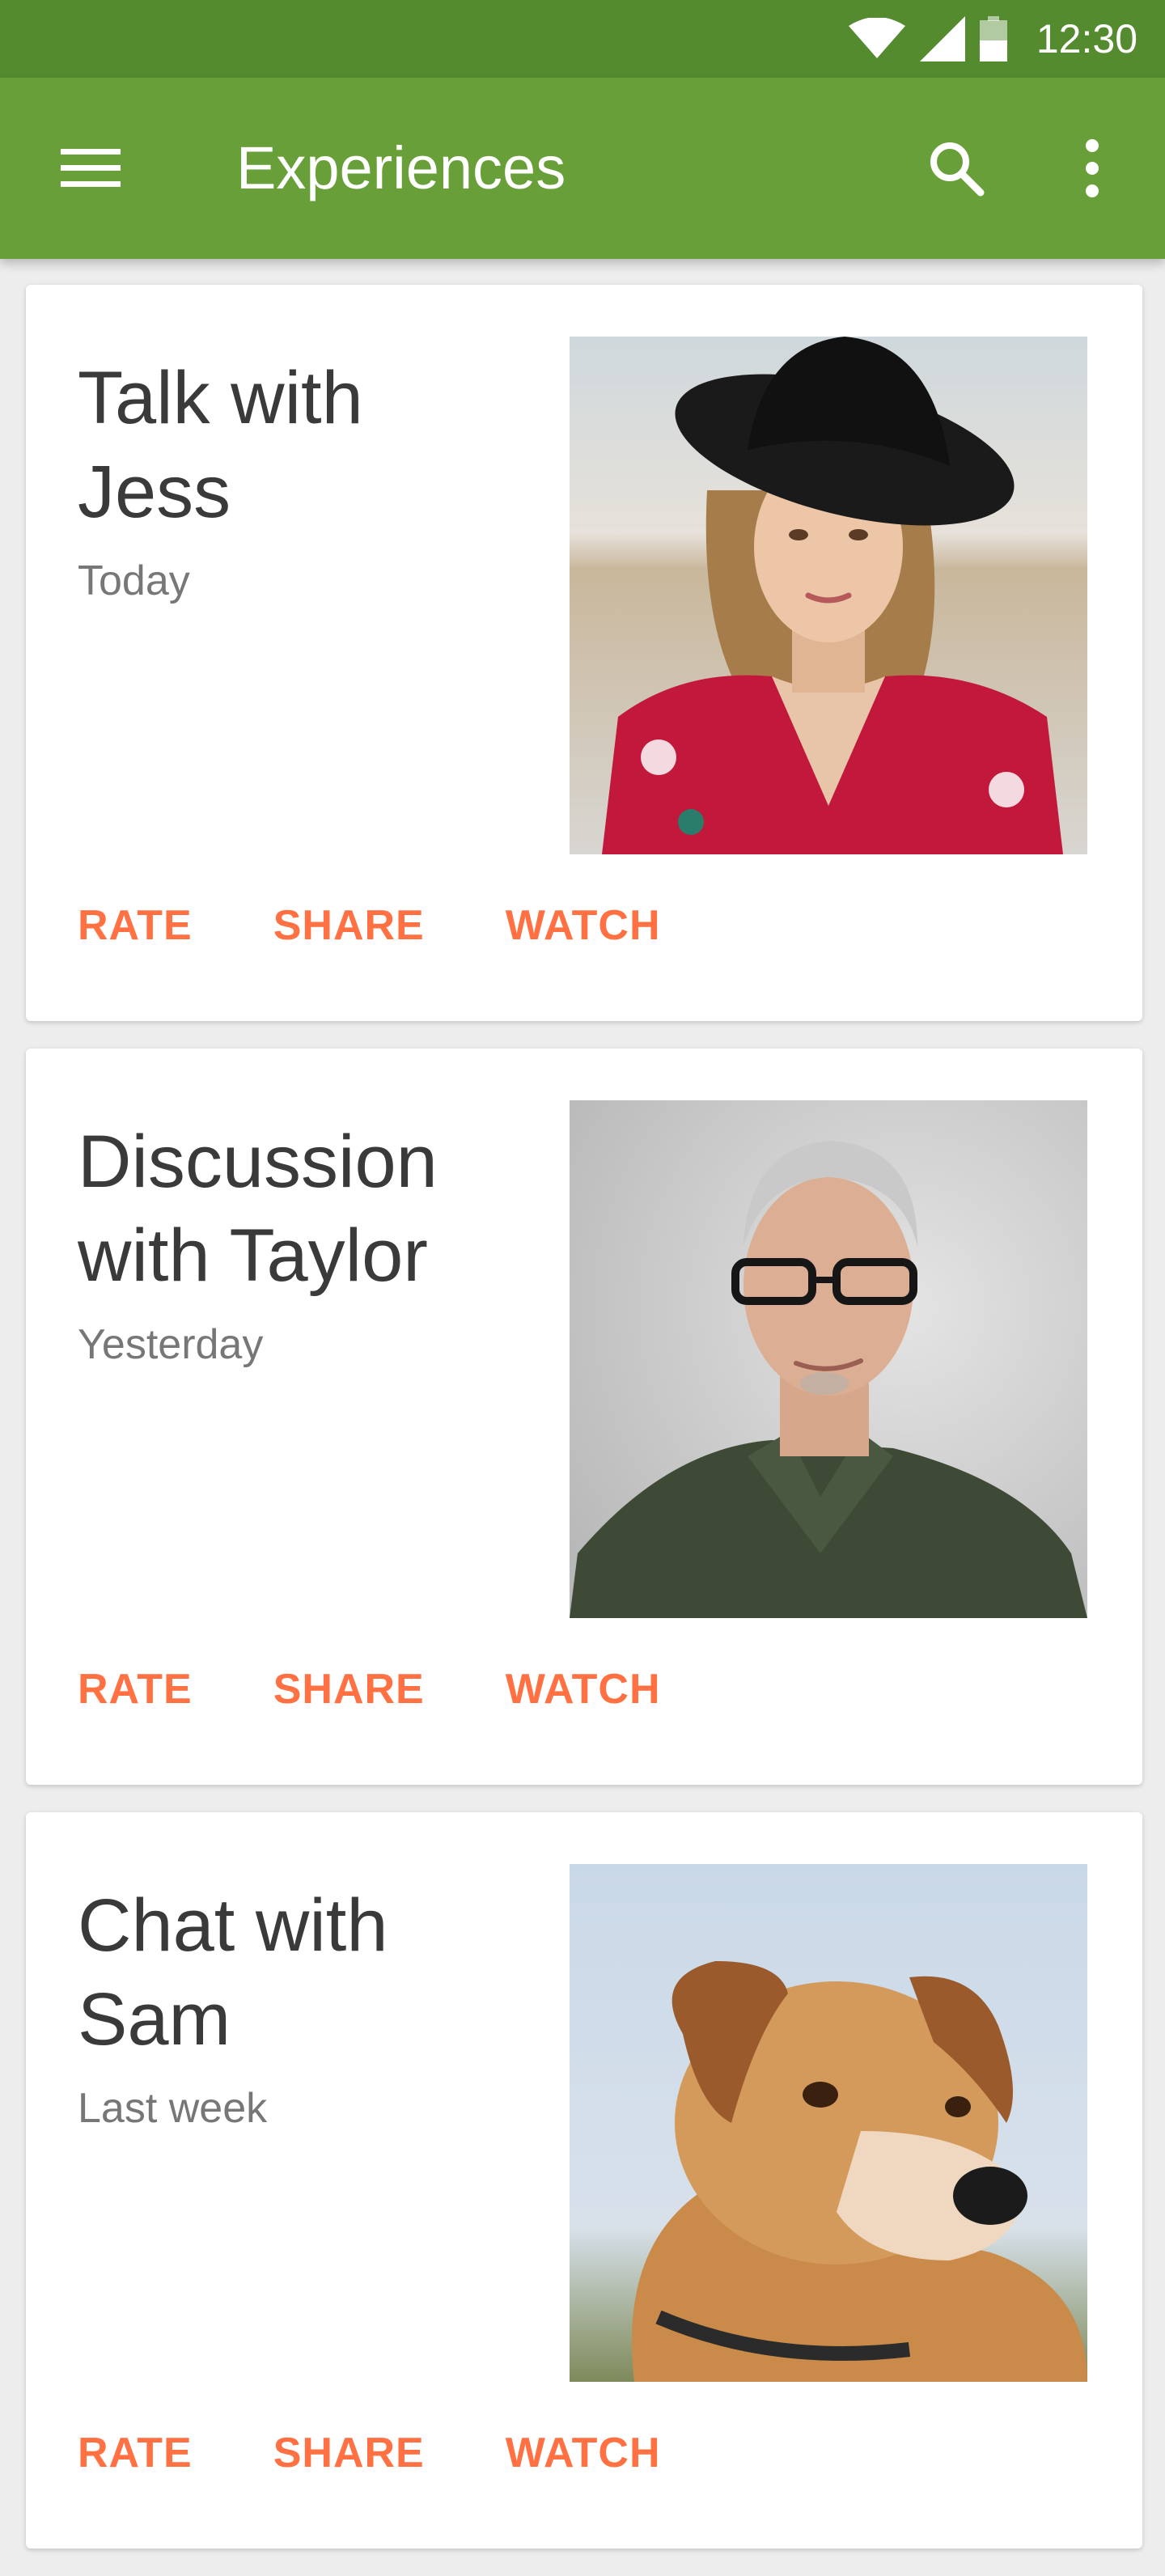 The height and width of the screenshot is (2576, 1165). Describe the element at coordinates (876, 38) in the screenshot. I see `wifi-icon` at that location.